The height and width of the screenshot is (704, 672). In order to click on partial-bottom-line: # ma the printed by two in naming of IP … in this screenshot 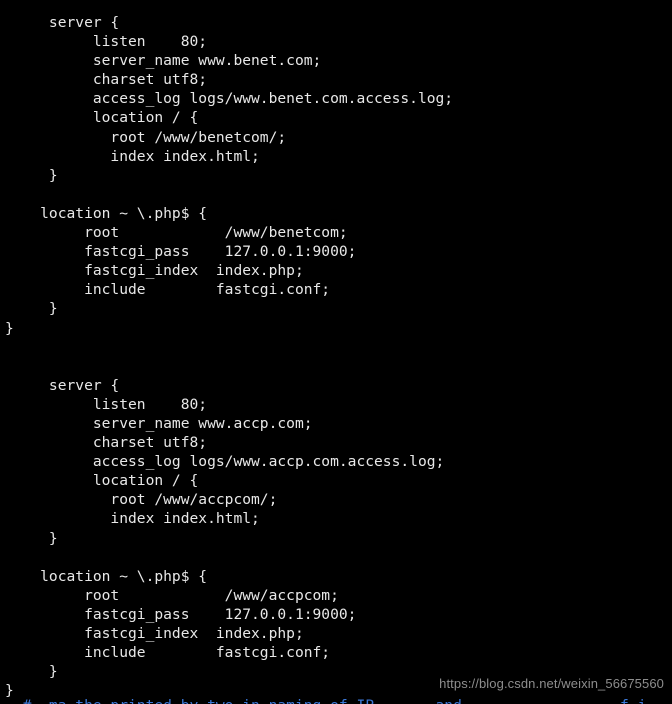, I will do `click(336, 700)`.